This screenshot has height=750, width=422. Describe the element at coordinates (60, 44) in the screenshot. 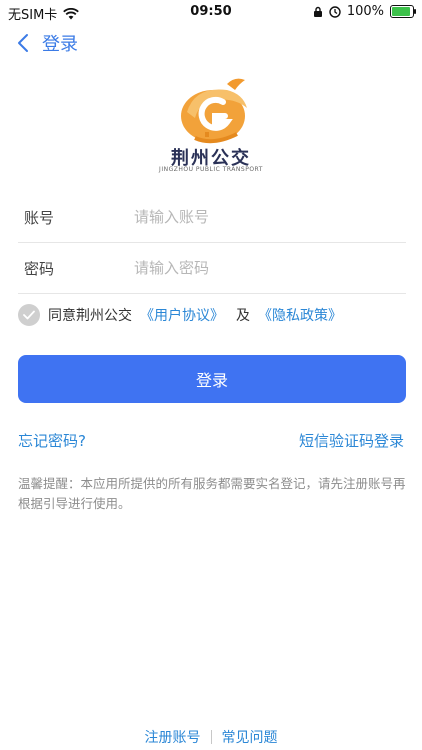

I see `back-label: 登录` at that location.